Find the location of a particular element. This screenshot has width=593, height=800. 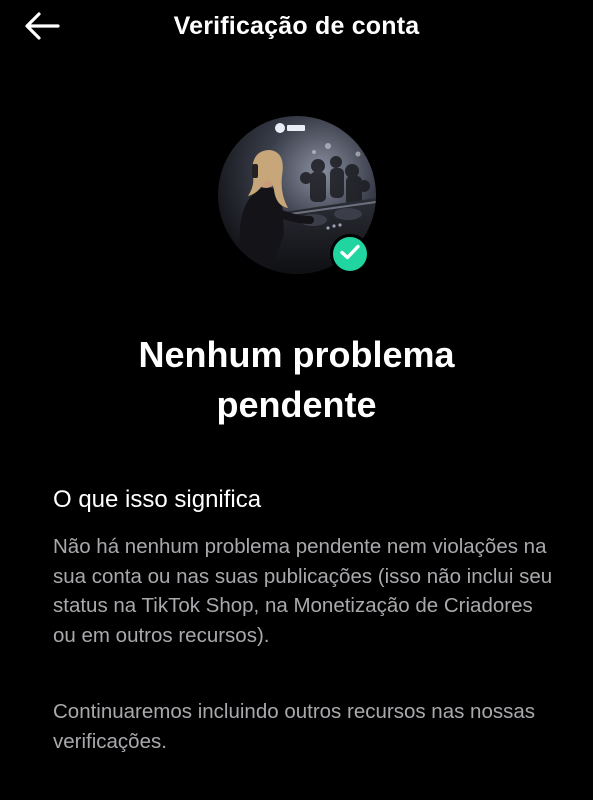

status-title-line-2: pendente is located at coordinates (296, 404).